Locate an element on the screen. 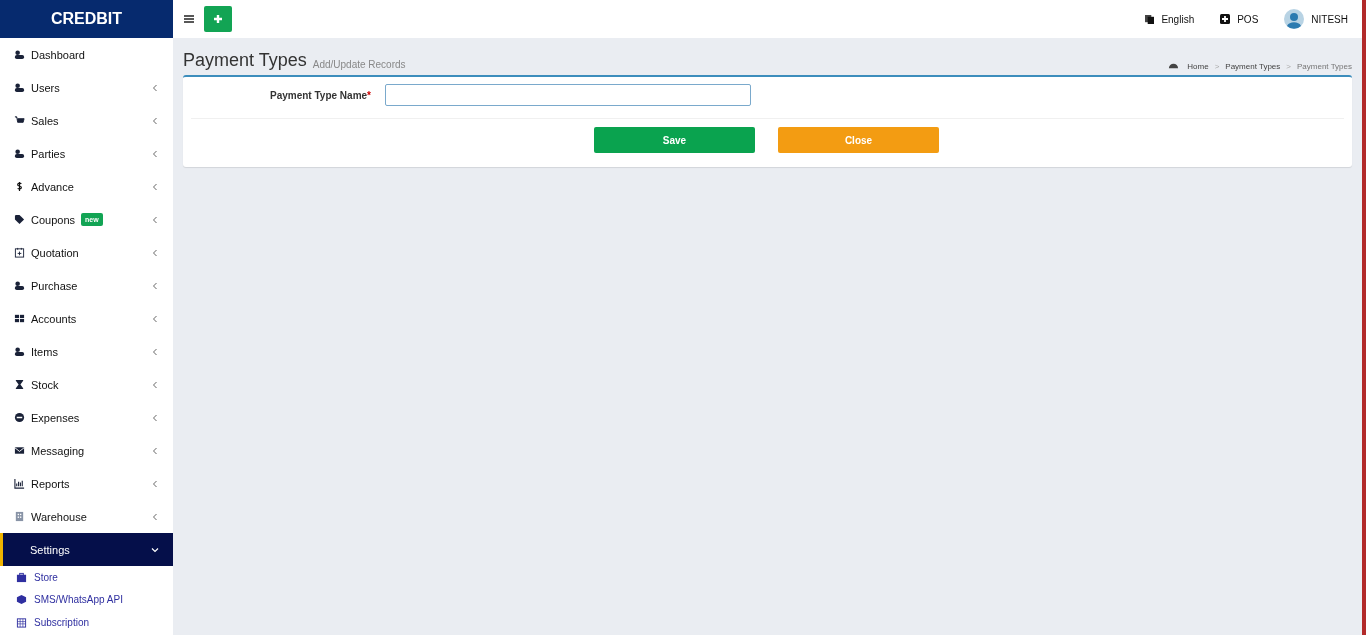  brand-logo: CREDBIT is located at coordinates (86, 19).